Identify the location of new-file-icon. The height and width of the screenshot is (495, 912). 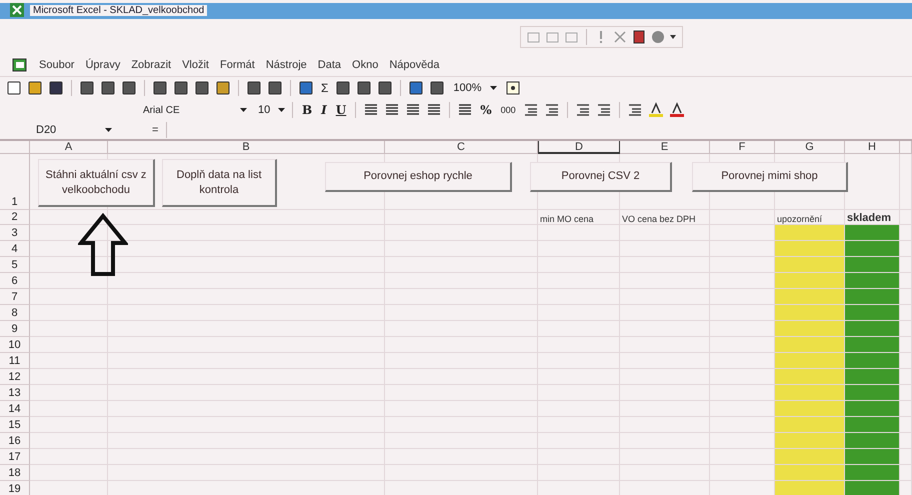
(14, 88).